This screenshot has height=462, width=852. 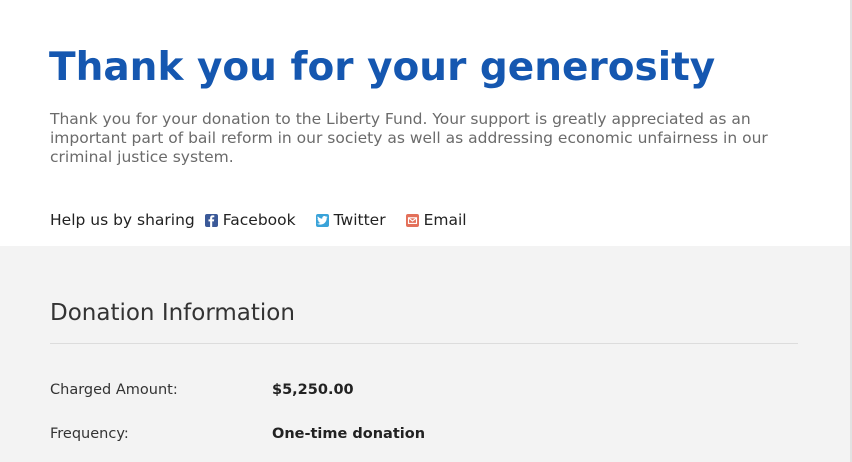 What do you see at coordinates (172, 313) in the screenshot?
I see `donation-info-title: Donation Information` at bounding box center [172, 313].